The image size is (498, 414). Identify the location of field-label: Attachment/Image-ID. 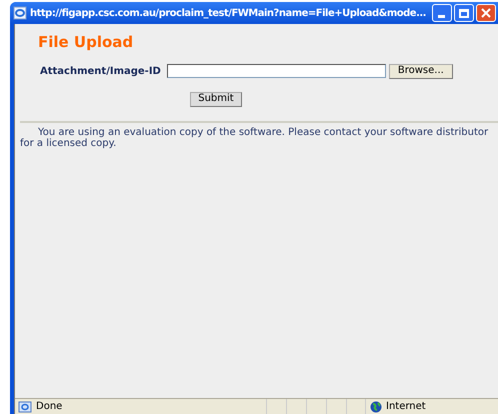
(100, 71).